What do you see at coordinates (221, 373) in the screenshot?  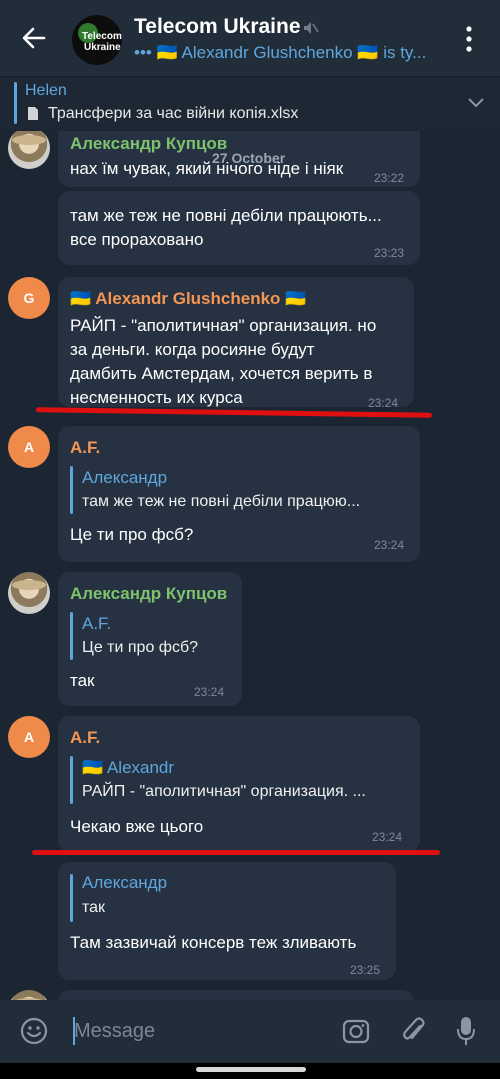 I see `message-text: дамбить Амстердам, хочется верить в` at bounding box center [221, 373].